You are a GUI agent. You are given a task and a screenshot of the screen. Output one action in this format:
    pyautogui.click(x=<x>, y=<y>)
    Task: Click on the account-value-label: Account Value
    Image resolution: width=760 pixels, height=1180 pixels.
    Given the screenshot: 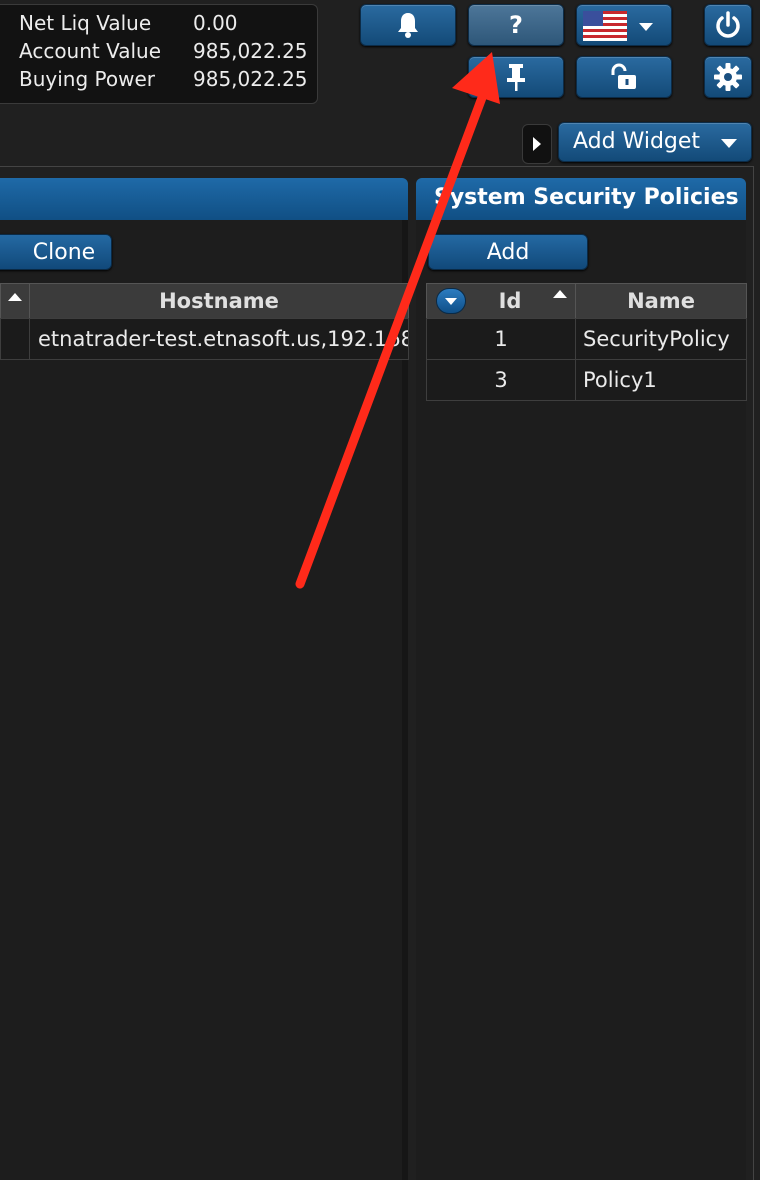 What is the action you would take?
    pyautogui.click(x=90, y=51)
    